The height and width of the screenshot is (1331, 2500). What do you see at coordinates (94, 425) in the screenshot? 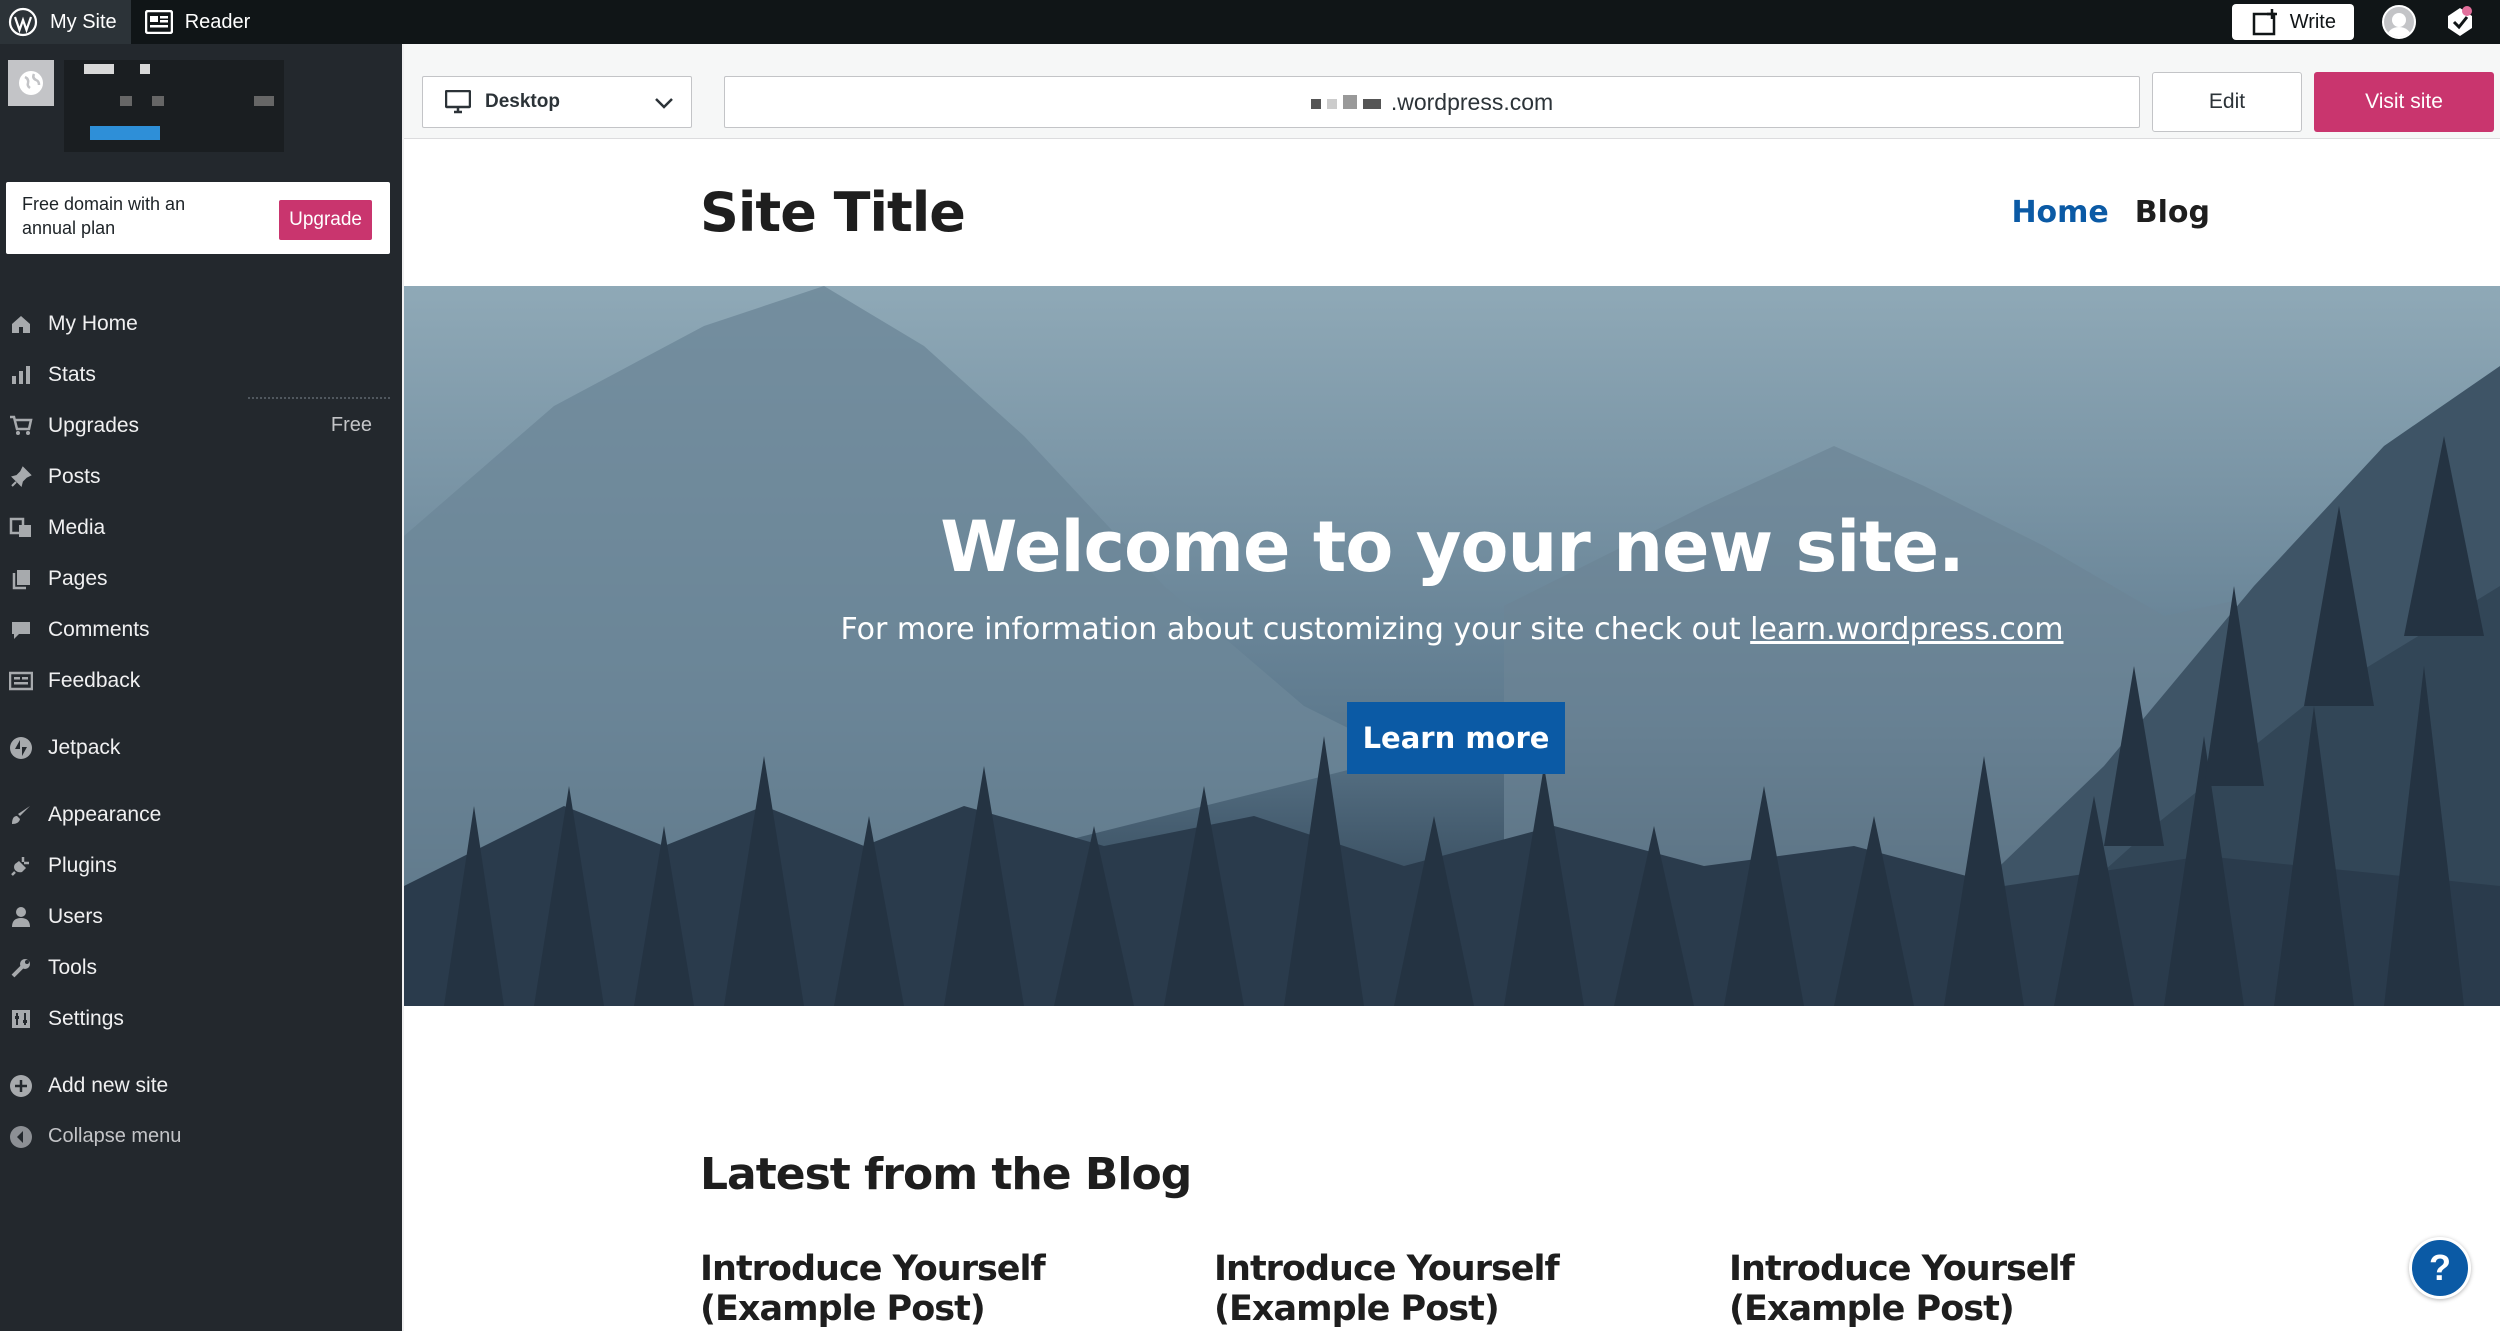
I see `sidebar-item-label: Upgrades` at bounding box center [94, 425].